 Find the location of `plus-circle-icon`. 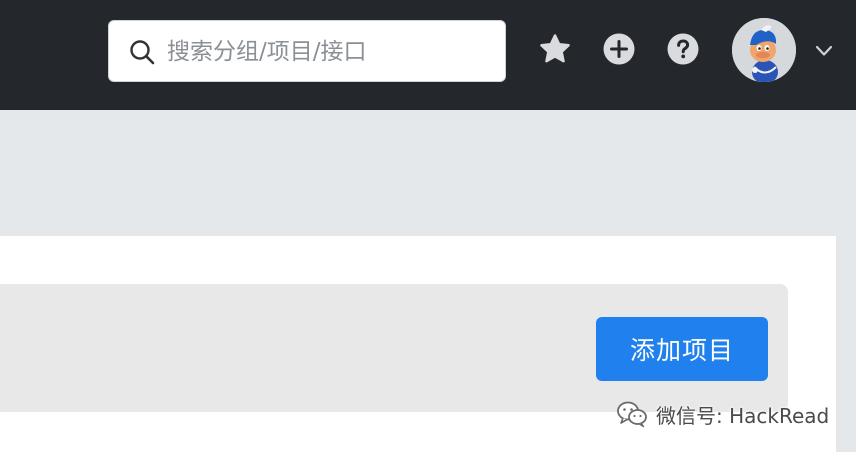

plus-circle-icon is located at coordinates (619, 49).